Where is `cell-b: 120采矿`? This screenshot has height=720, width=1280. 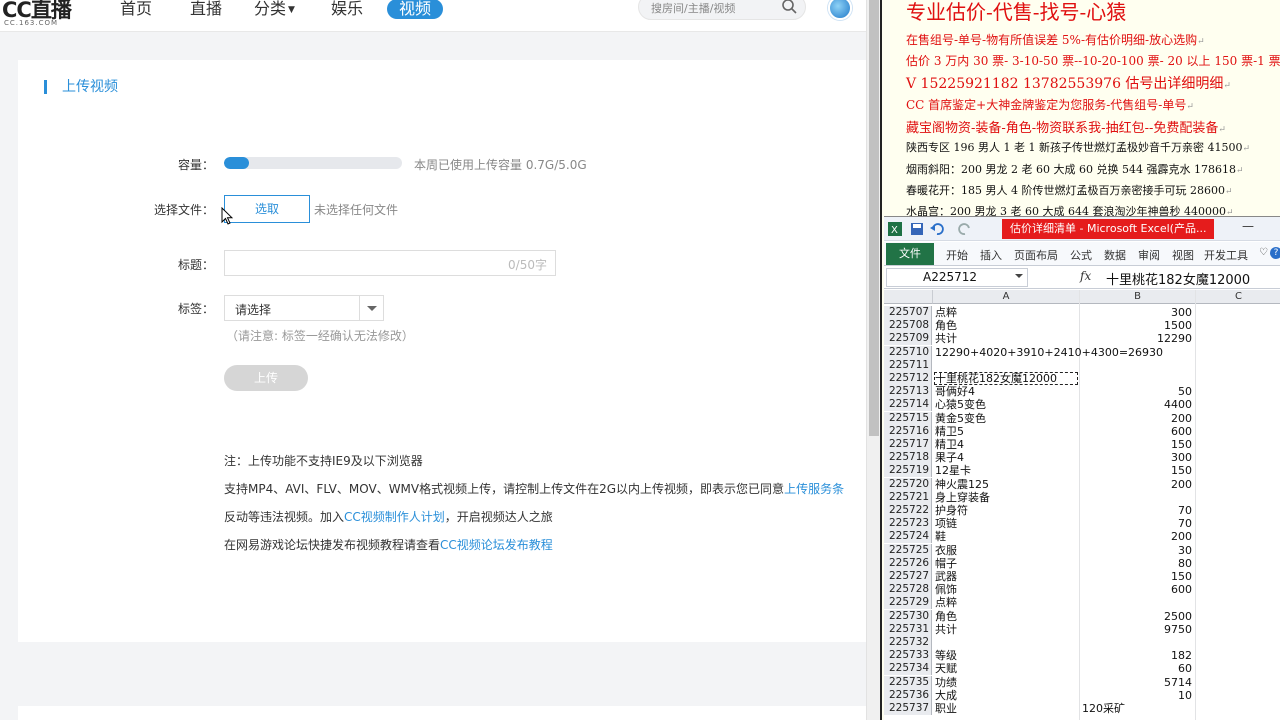 cell-b: 120采矿 is located at coordinates (1138, 708).